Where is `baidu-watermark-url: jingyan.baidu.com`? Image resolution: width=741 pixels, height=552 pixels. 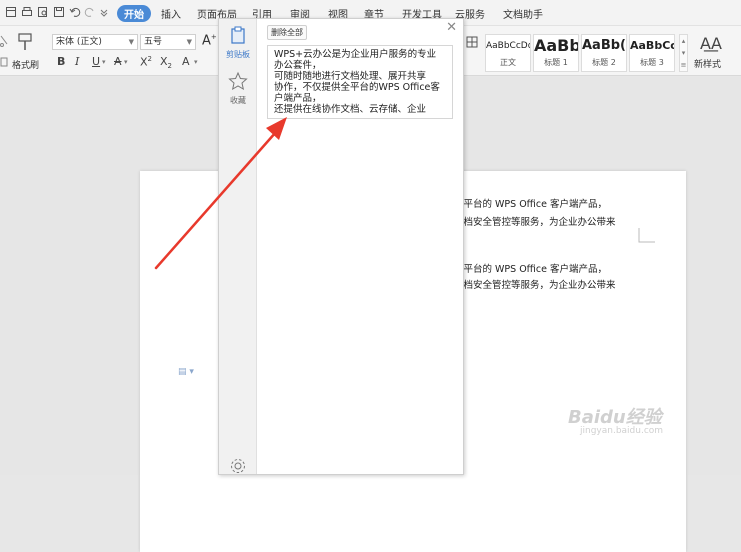 baidu-watermark-url: jingyan.baidu.com is located at coordinates (622, 431).